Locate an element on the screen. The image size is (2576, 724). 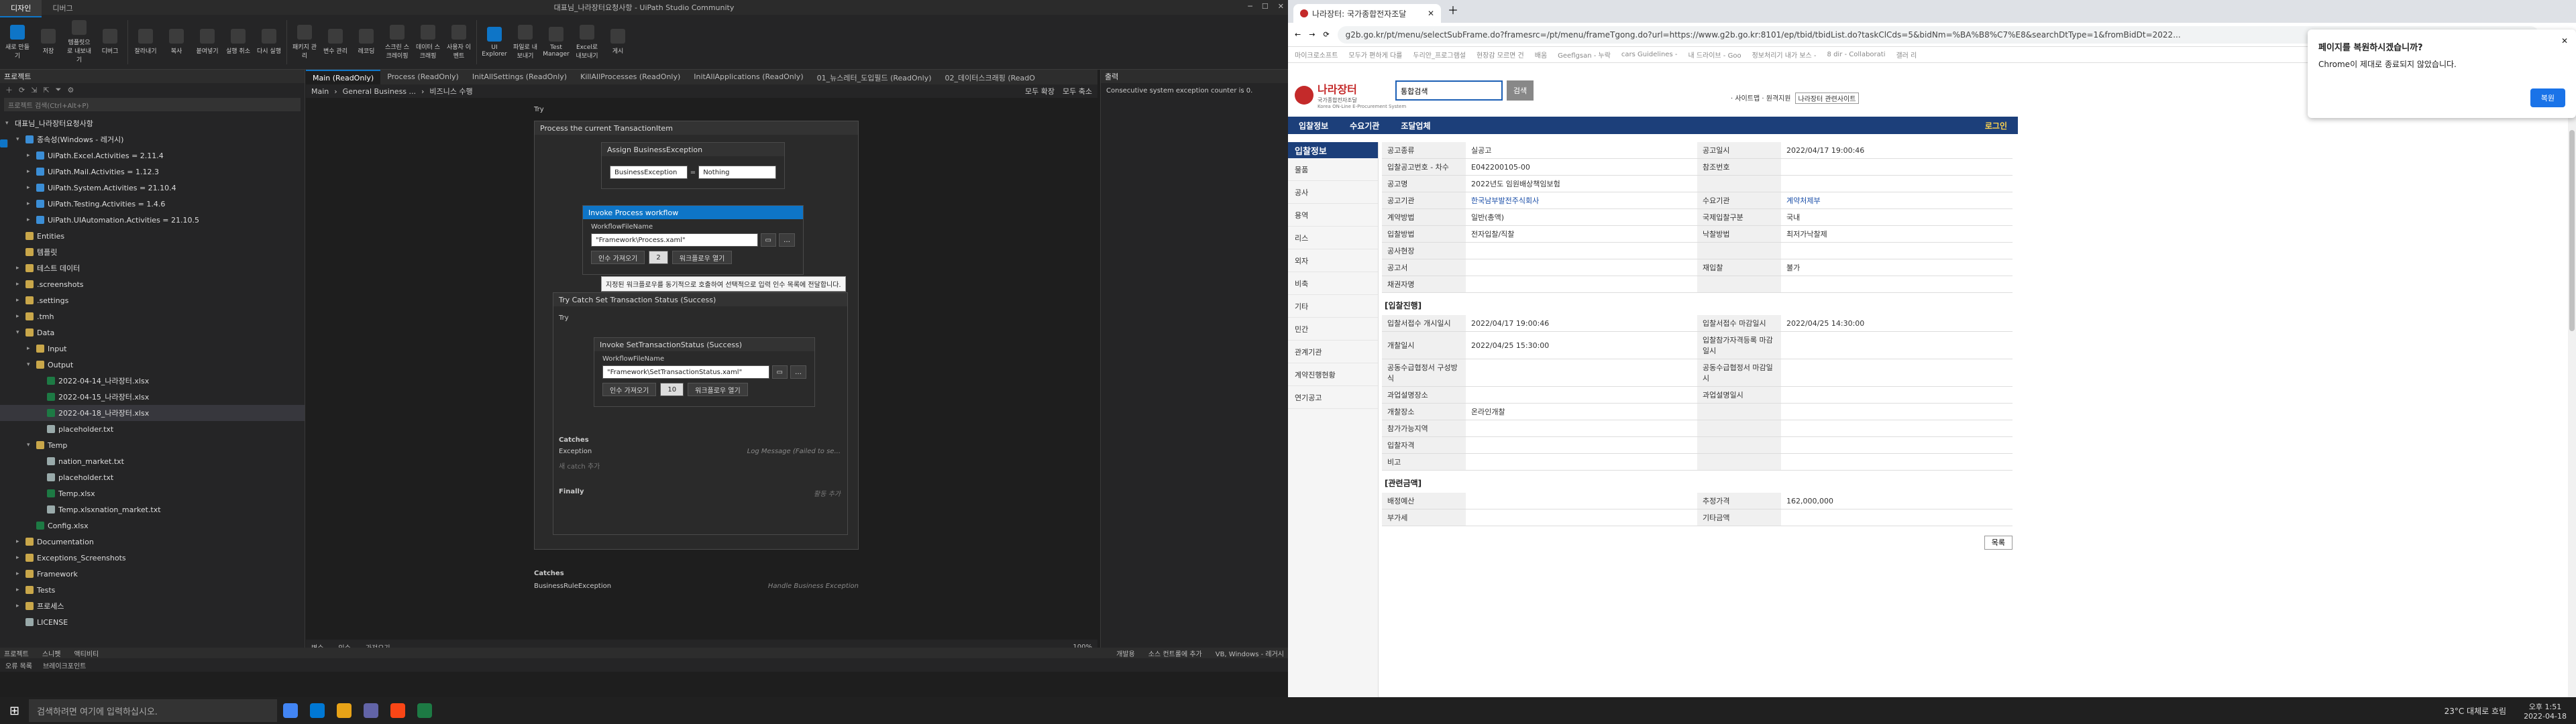
import-args-button: 인수 가져오기 is located at coordinates (629, 389).